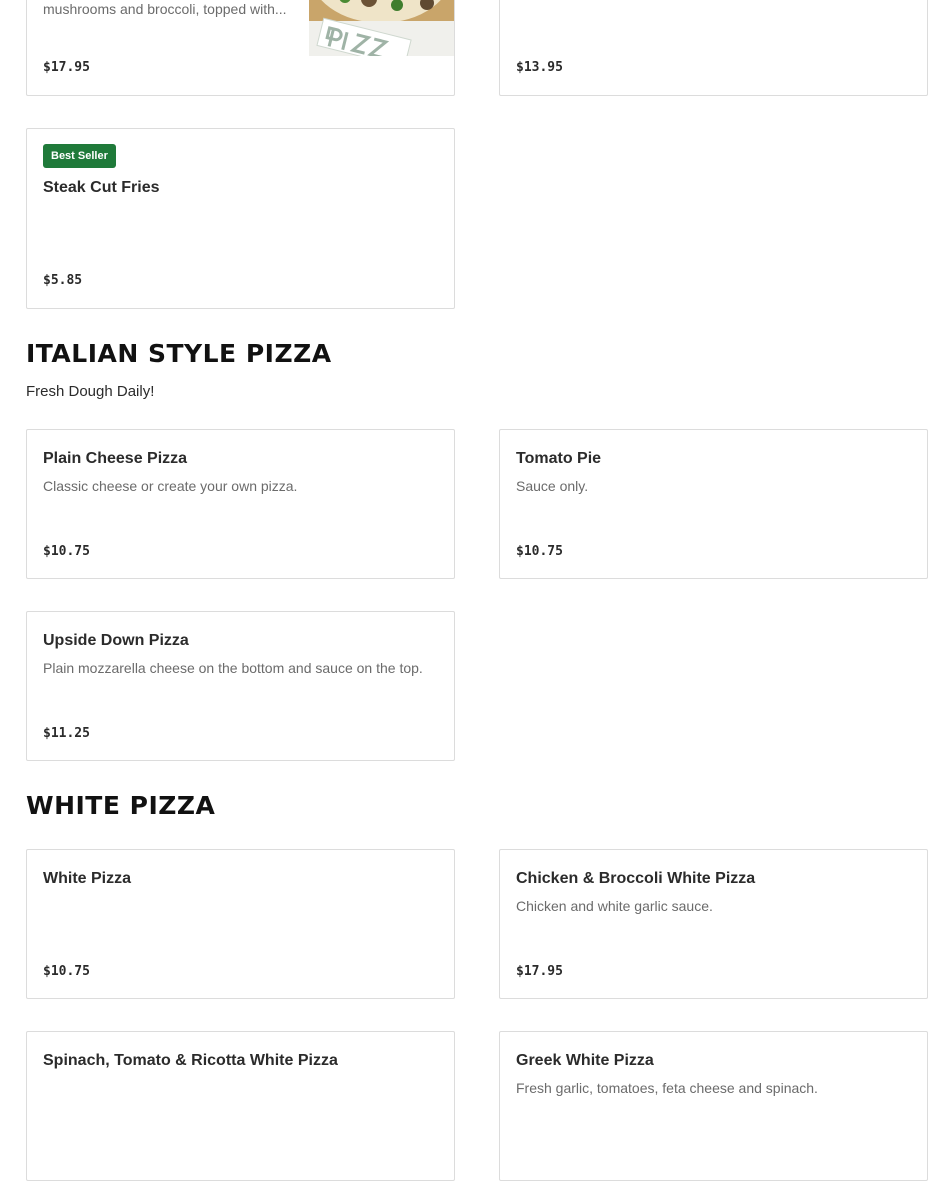 The width and height of the screenshot is (950, 1181). What do you see at coordinates (170, 486) in the screenshot?
I see `item-description: Classic cheese or create your own pizza.` at bounding box center [170, 486].